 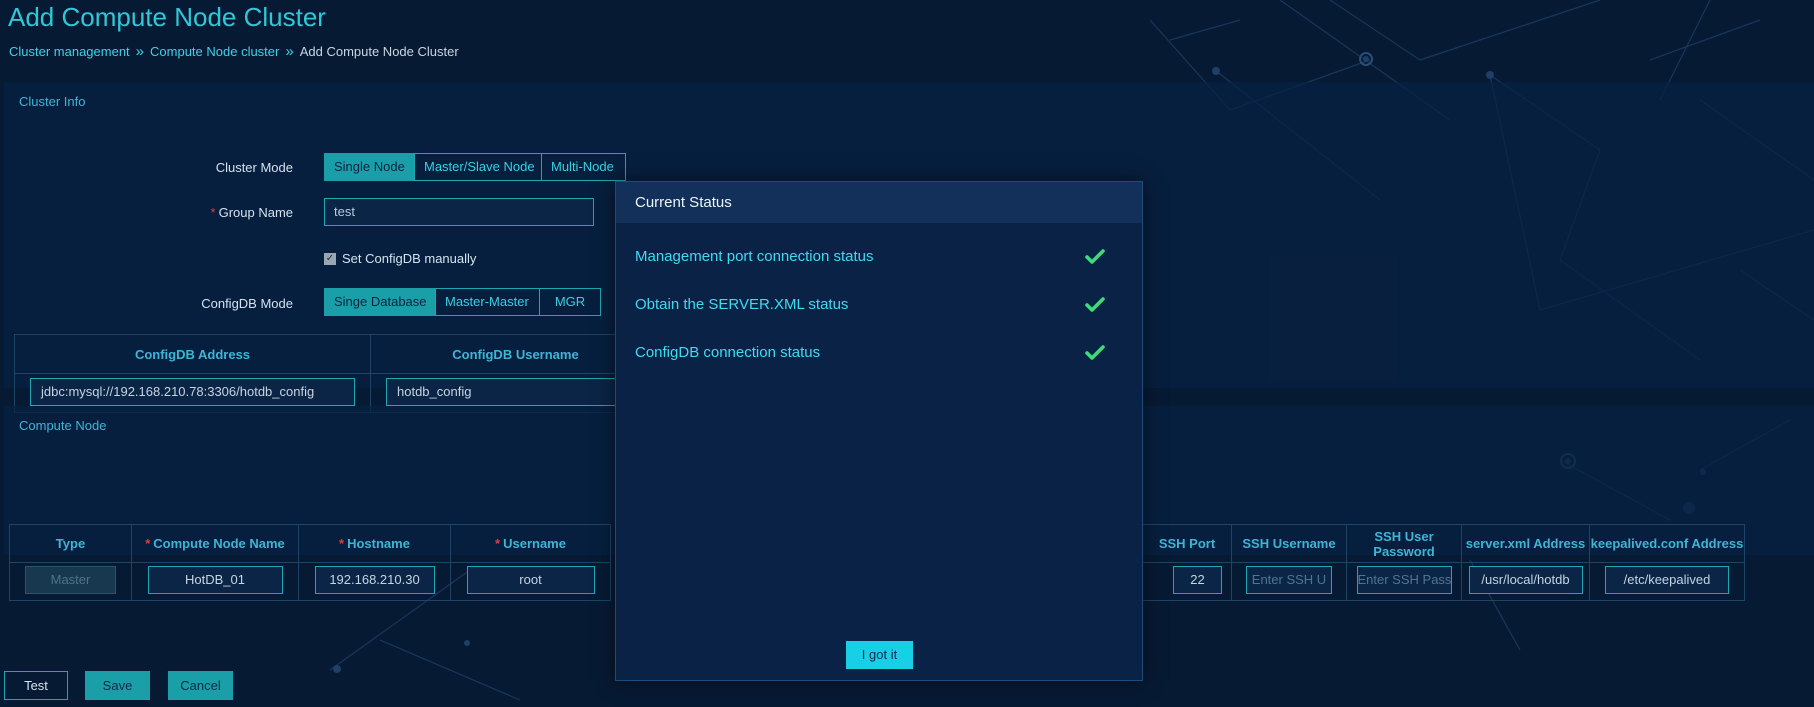 I want to click on ssh-password-input: Enter SSH Passv, so click(x=1404, y=580).